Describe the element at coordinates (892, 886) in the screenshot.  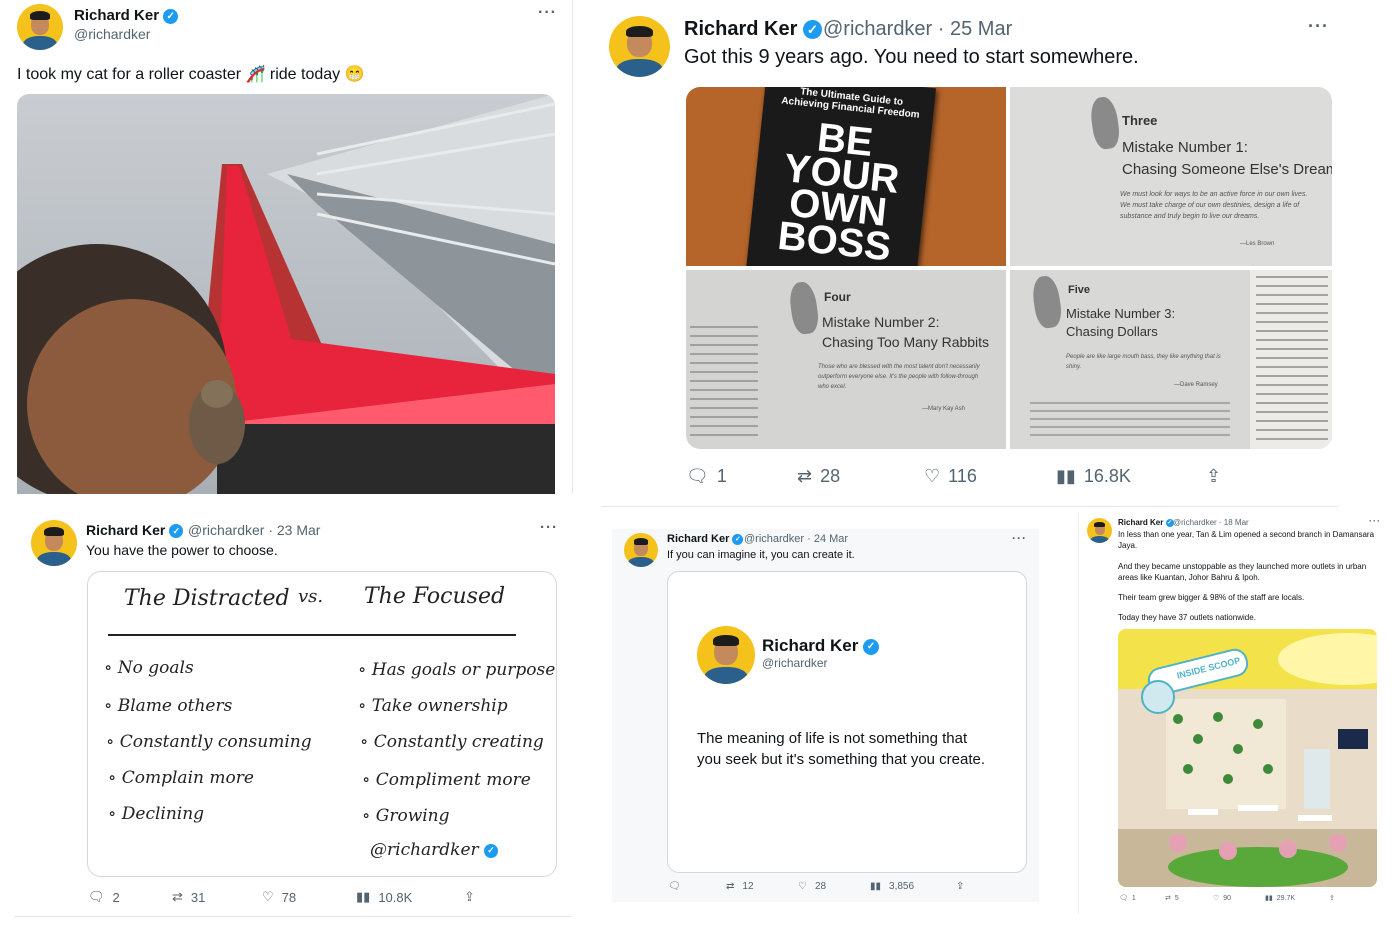
I see `views-button: ▮▮ 3,856` at that location.